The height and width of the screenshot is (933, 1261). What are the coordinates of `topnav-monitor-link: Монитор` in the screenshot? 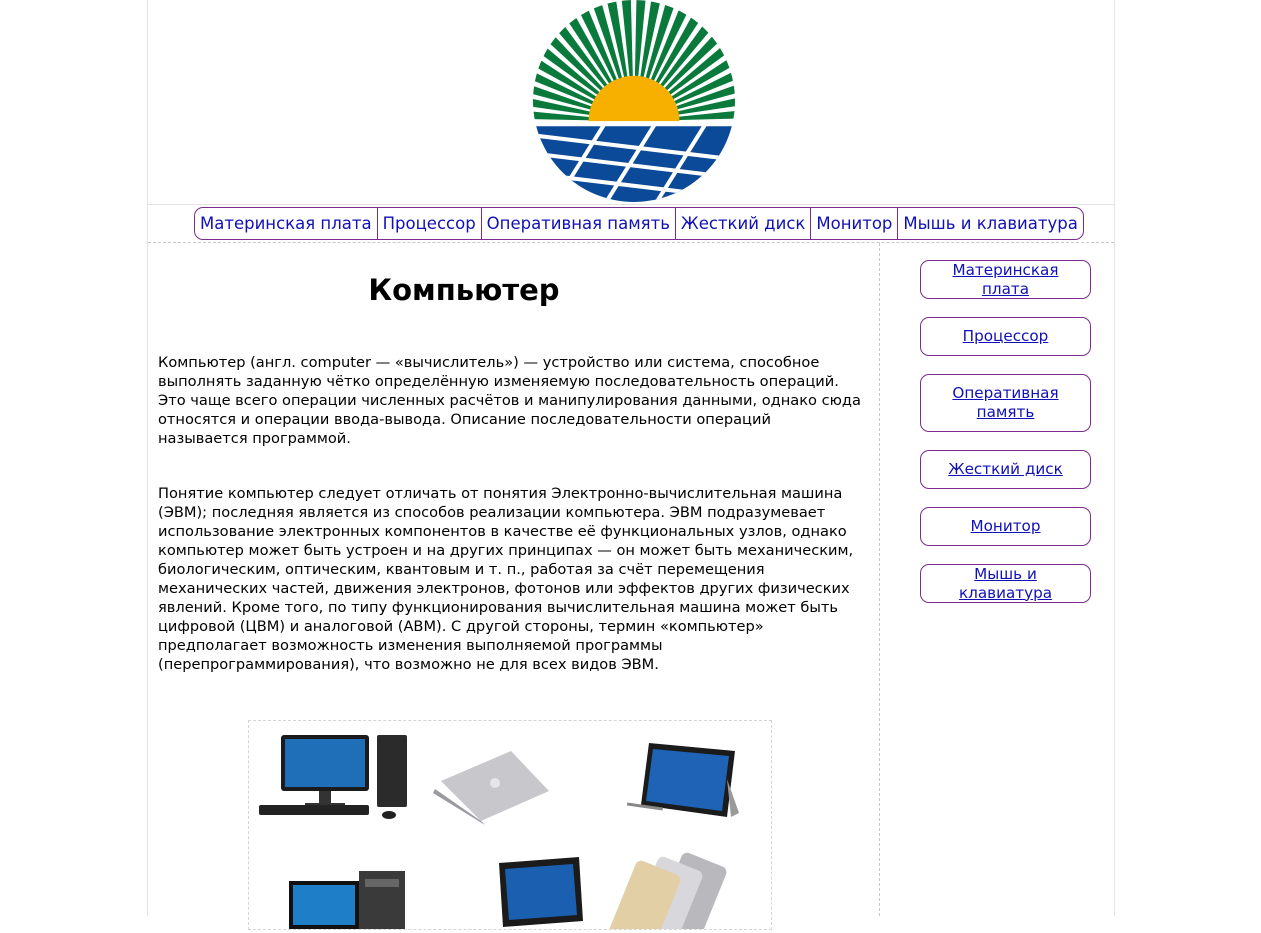 It's located at (855, 223).